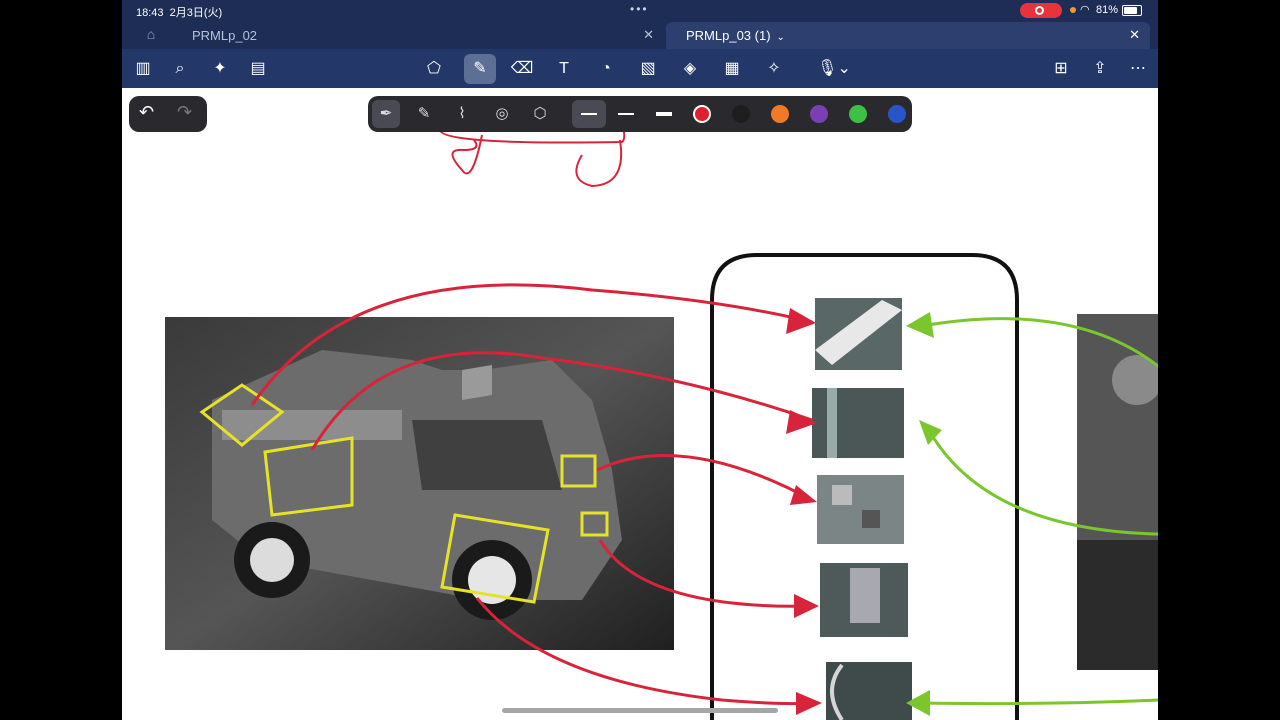  What do you see at coordinates (462, 114) in the screenshot?
I see `highlighter-icon: ⌇` at bounding box center [462, 114].